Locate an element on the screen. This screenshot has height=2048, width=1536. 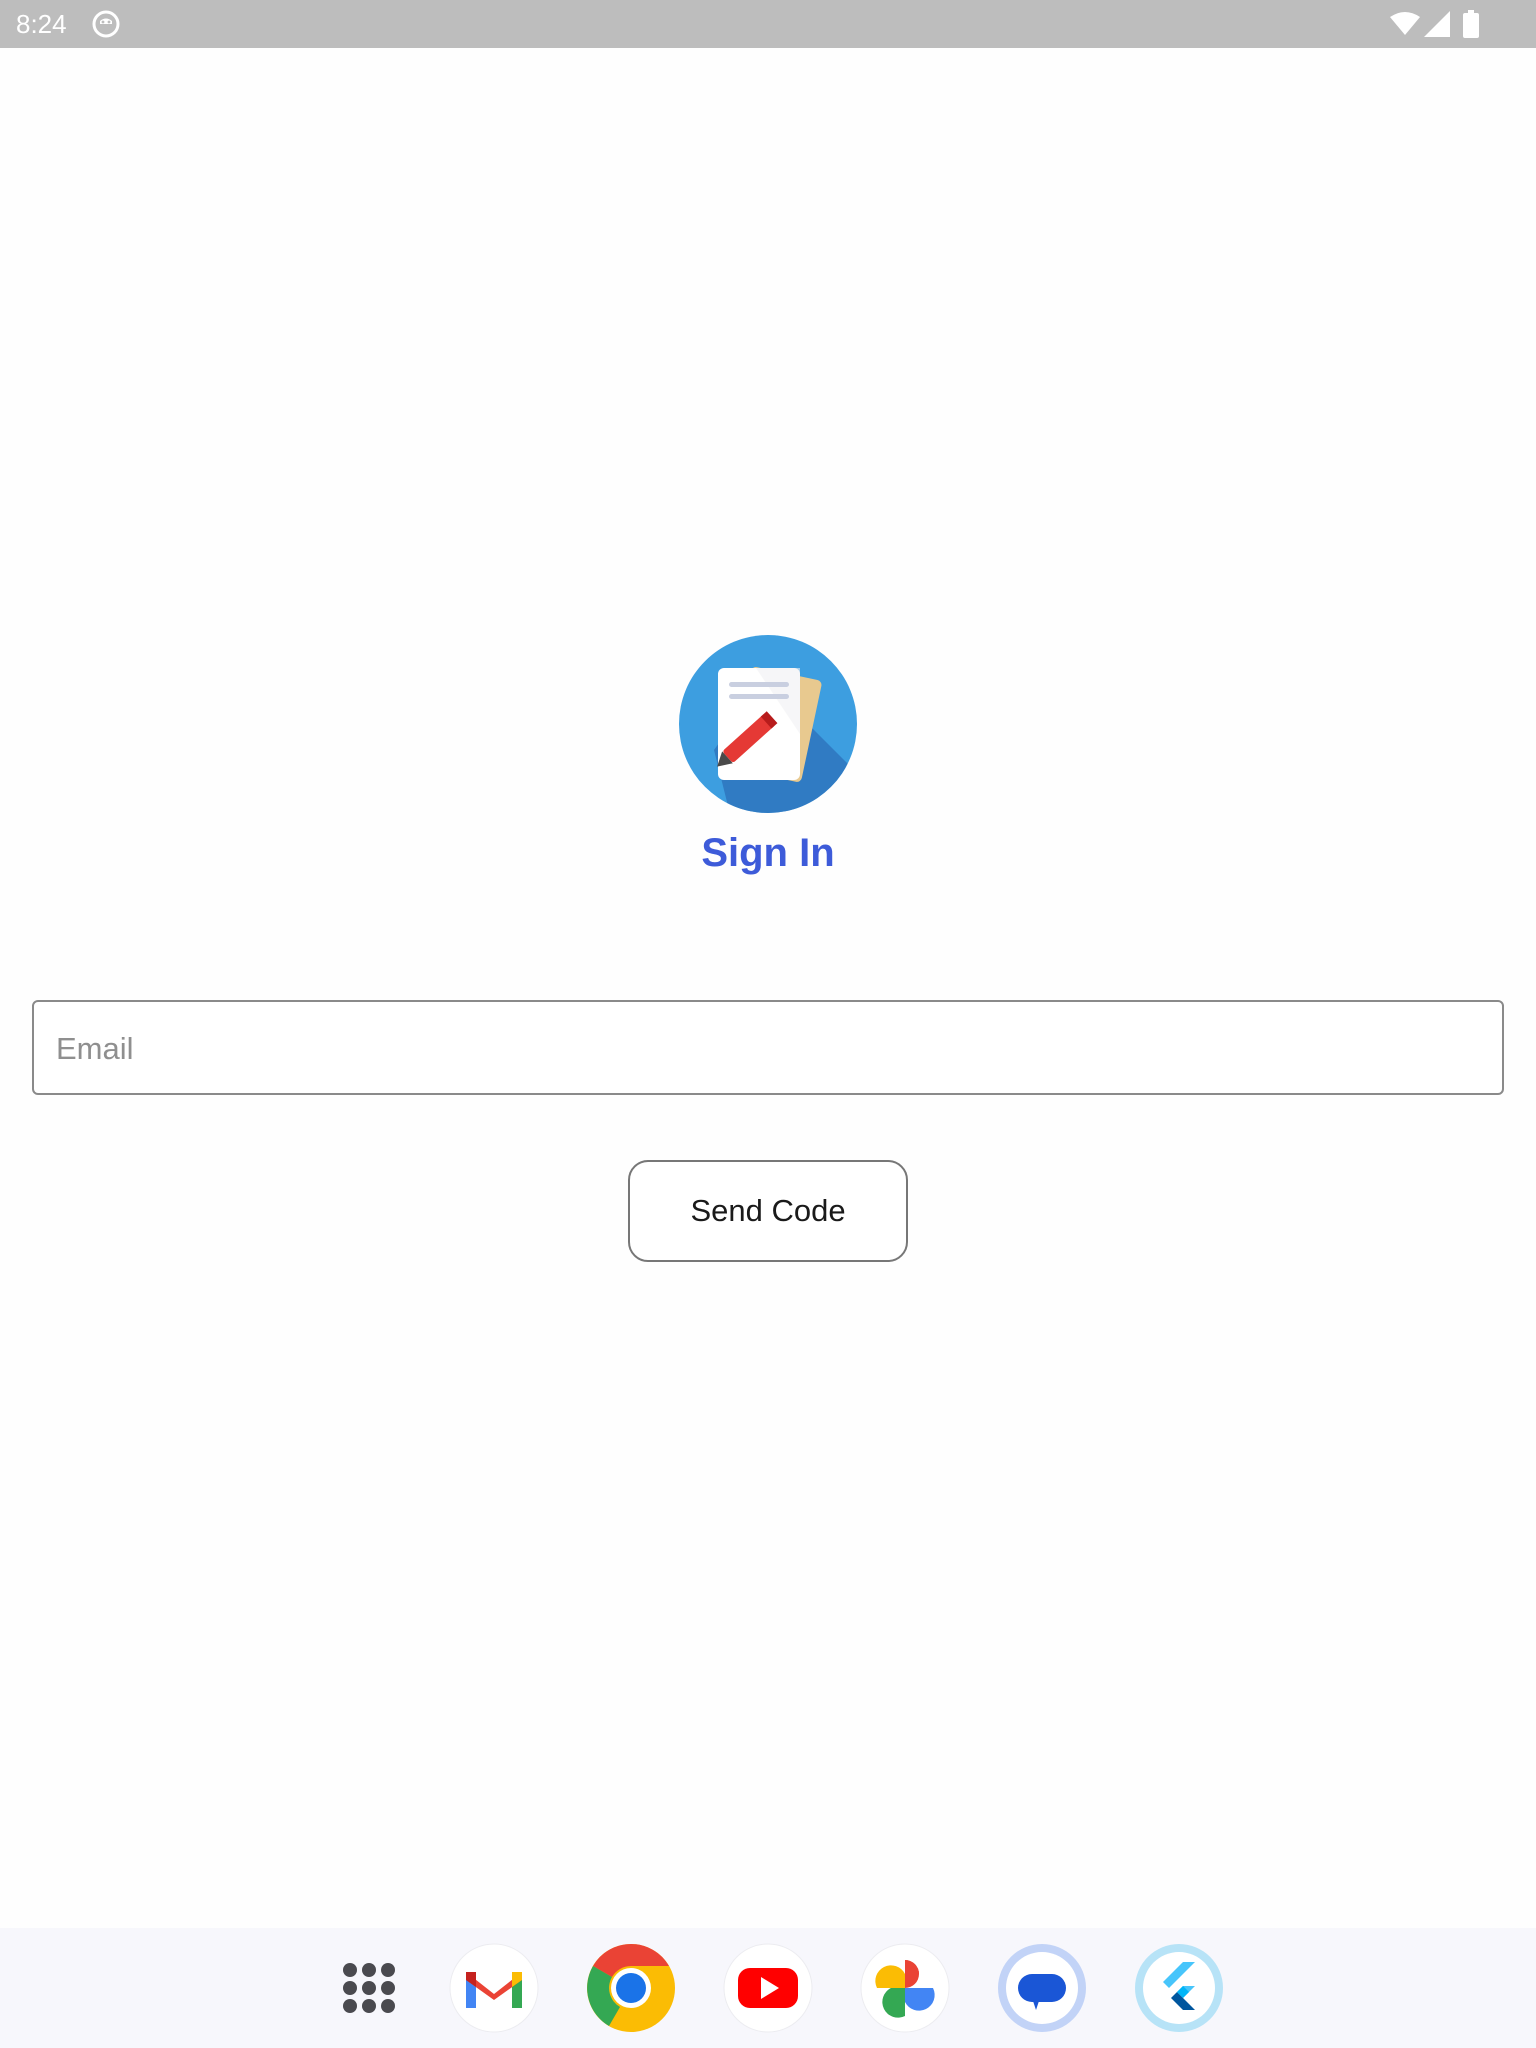
battery-icon is located at coordinates (1471, 24).